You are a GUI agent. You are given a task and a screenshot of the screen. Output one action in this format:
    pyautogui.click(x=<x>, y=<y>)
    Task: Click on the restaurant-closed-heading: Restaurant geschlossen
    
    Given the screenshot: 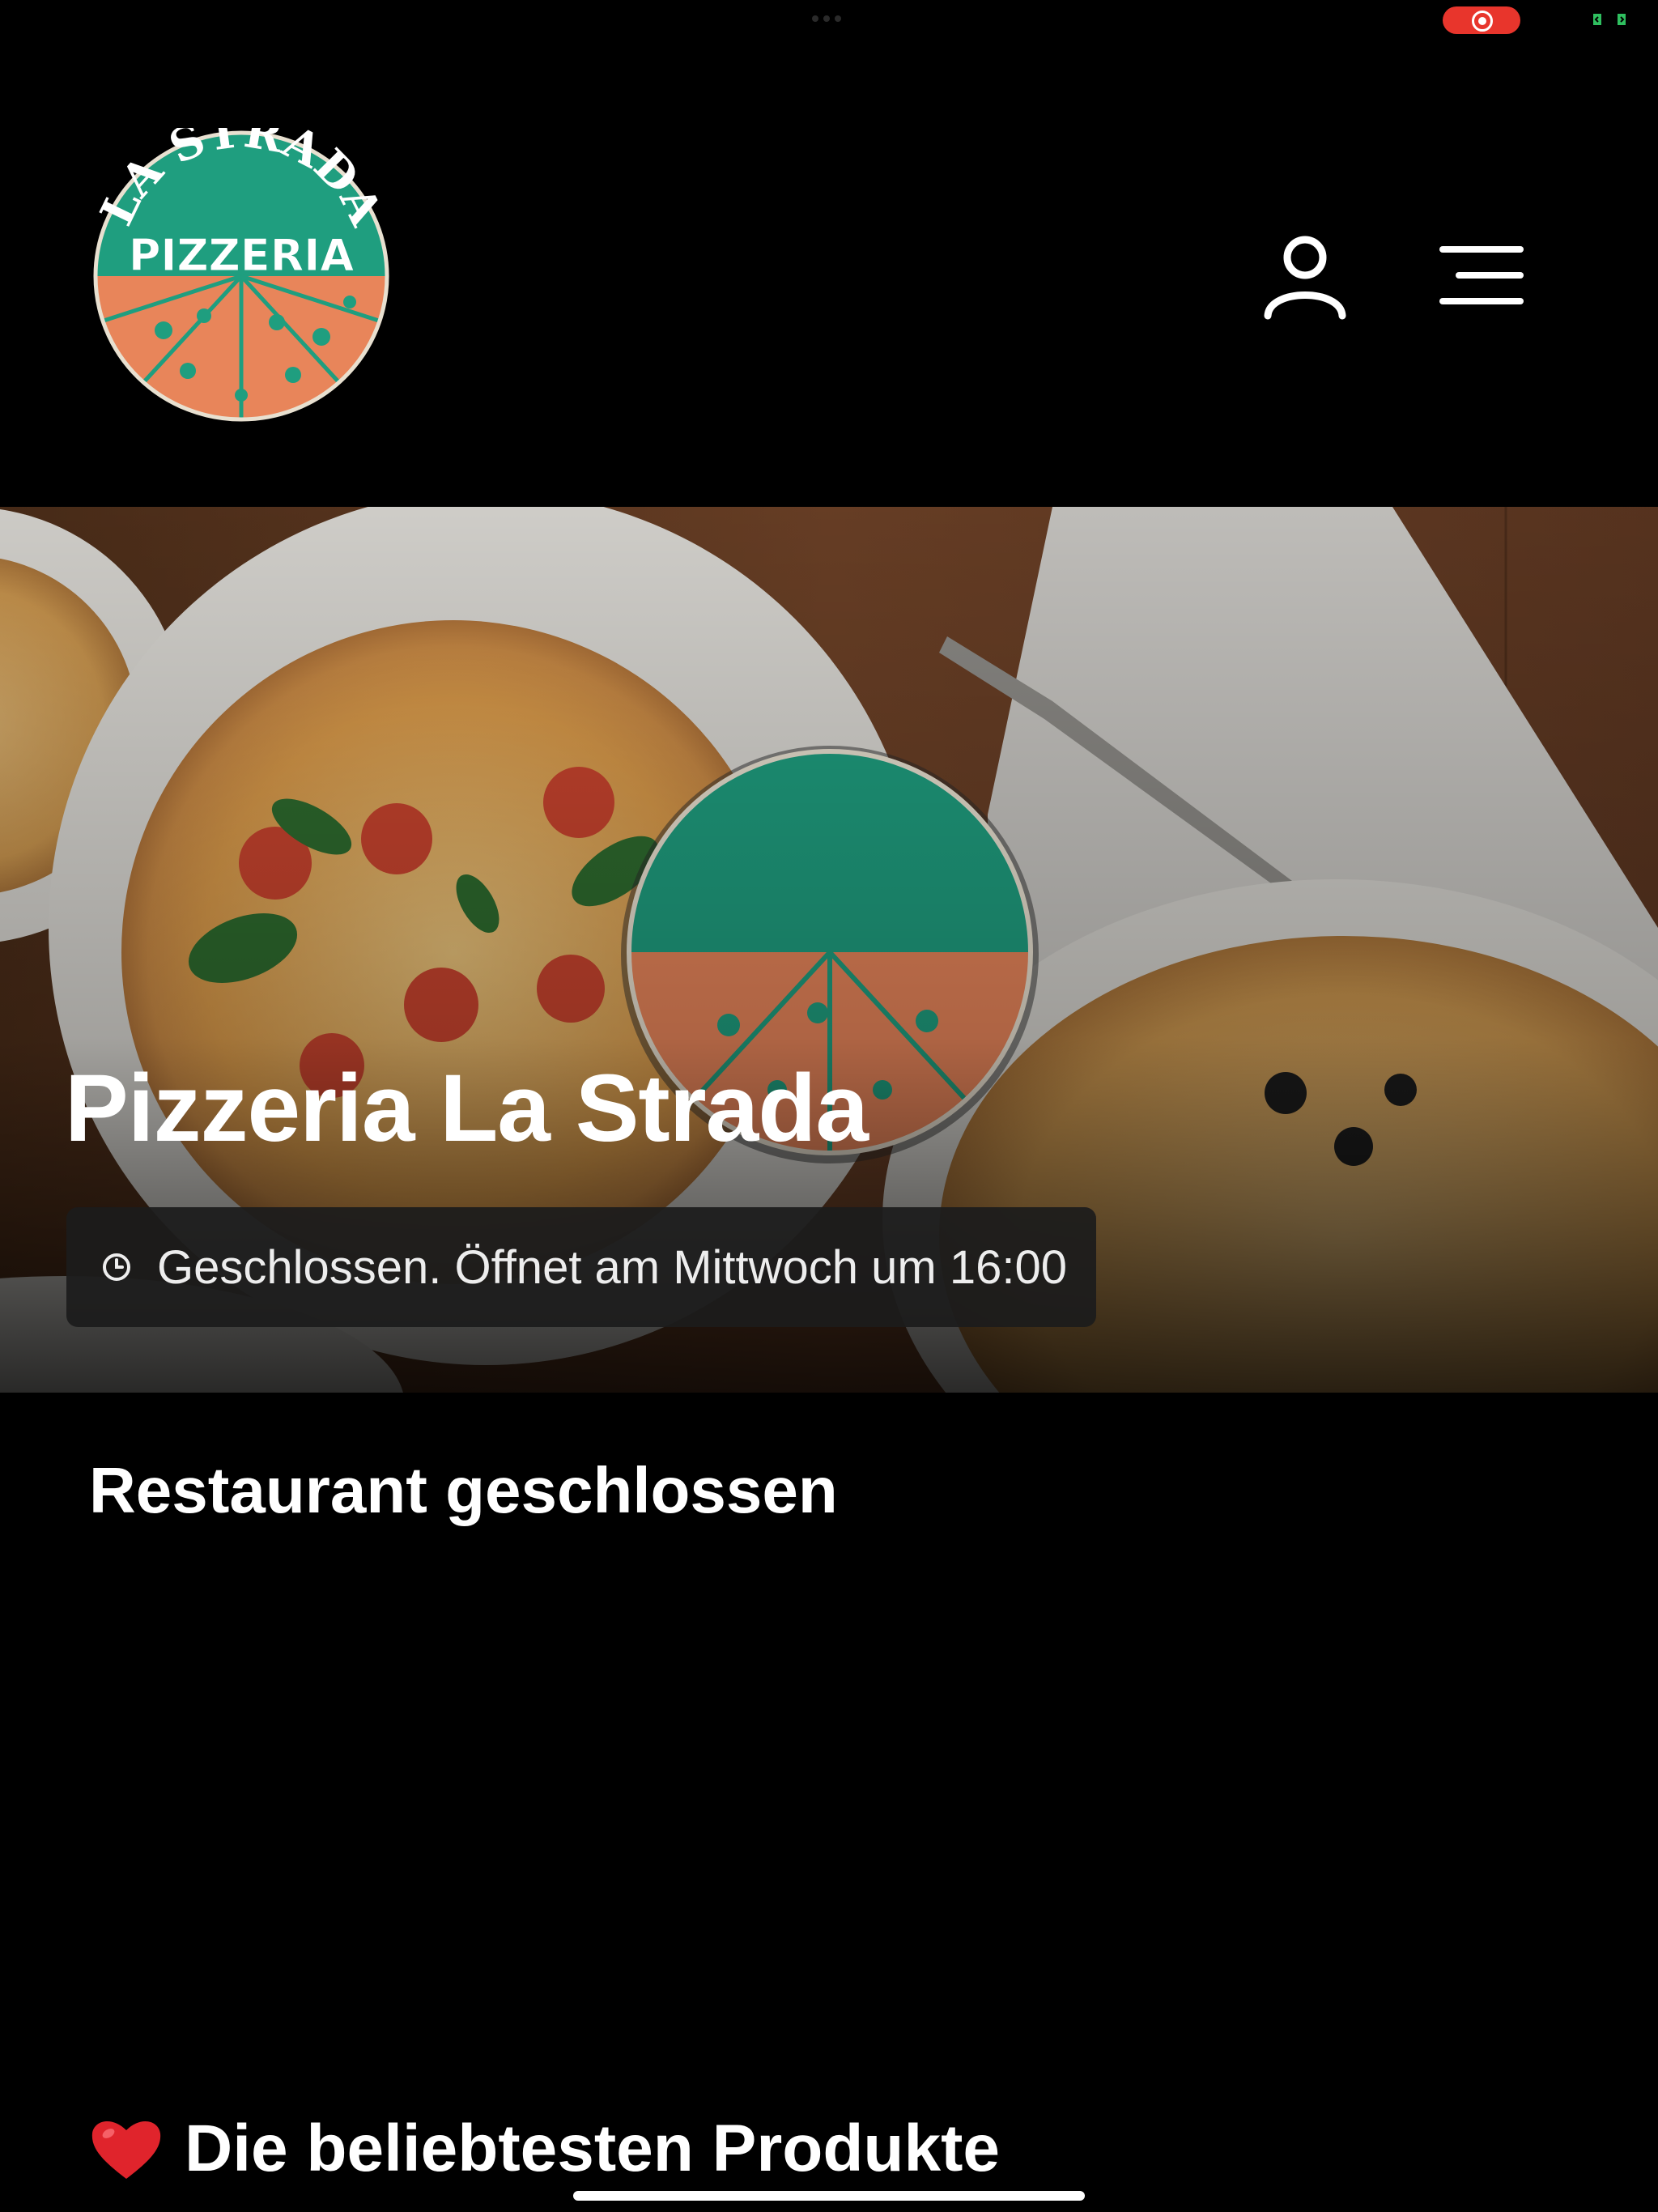 What is the action you would take?
    pyautogui.click(x=463, y=1490)
    